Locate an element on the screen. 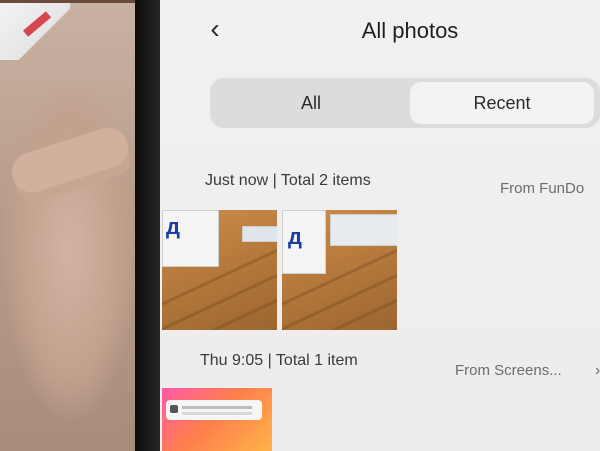 The width and height of the screenshot is (600, 451). group-source-fundo: From FunDo is located at coordinates (542, 188).